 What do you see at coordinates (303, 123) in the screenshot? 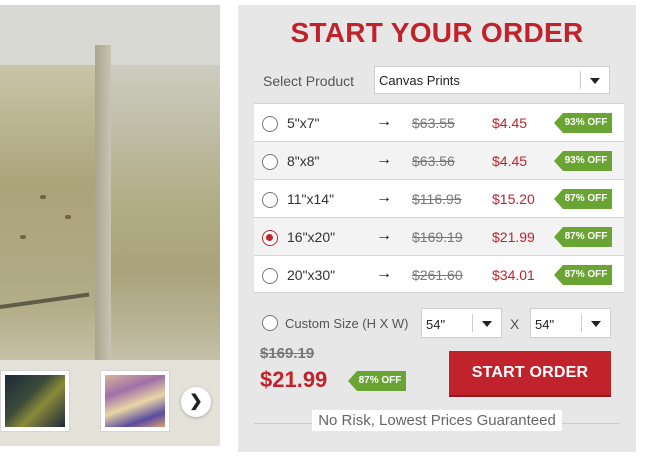
I see `size-label: 5"x7"` at bounding box center [303, 123].